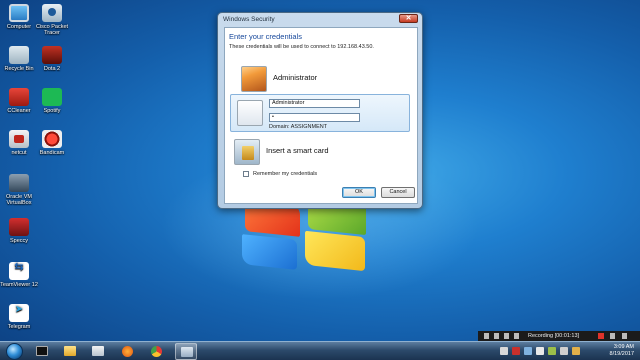 This screenshot has height=360, width=640. I want to click on settings-icon, so click(506, 336).